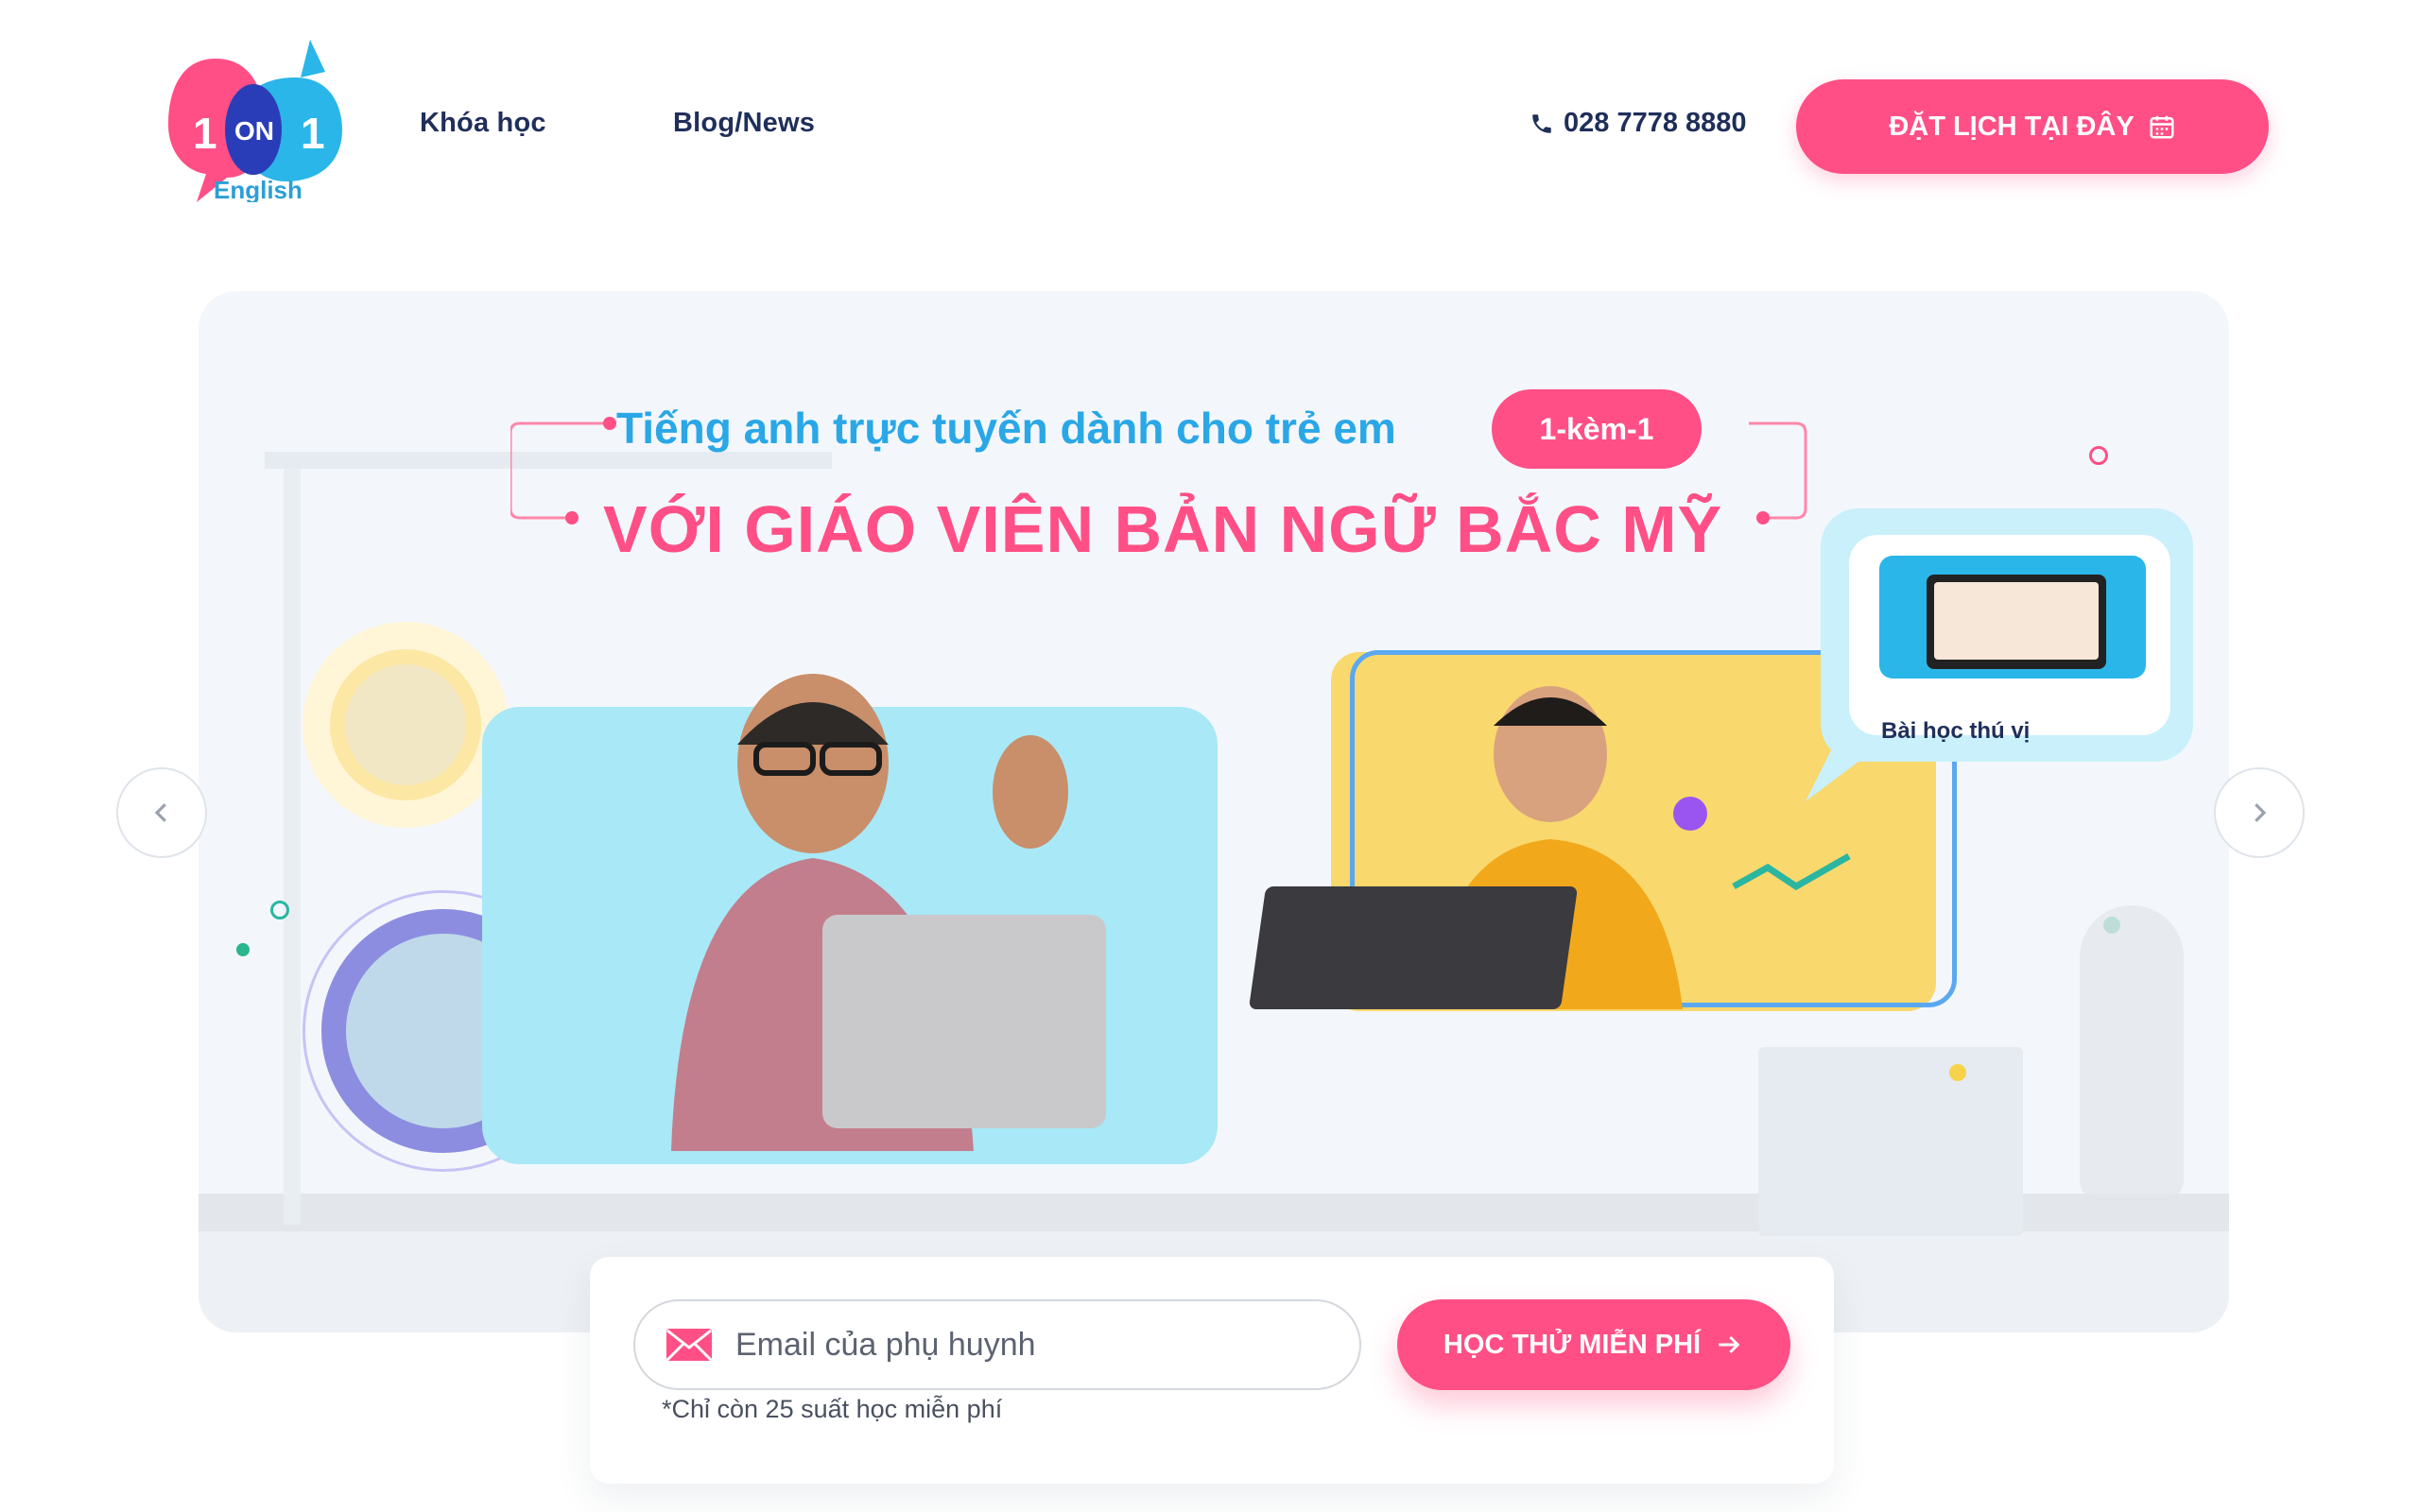 Image resolution: width=2420 pixels, height=1512 pixels. Describe the element at coordinates (1006, 428) in the screenshot. I see `headline-sub: Tiếng anh trực tuyến dành cho trẻ em` at that location.